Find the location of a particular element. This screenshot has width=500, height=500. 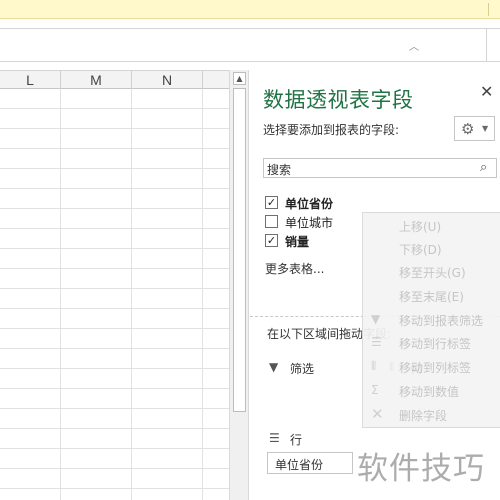

chevron-down-icon: ▼ is located at coordinates (485, 128).